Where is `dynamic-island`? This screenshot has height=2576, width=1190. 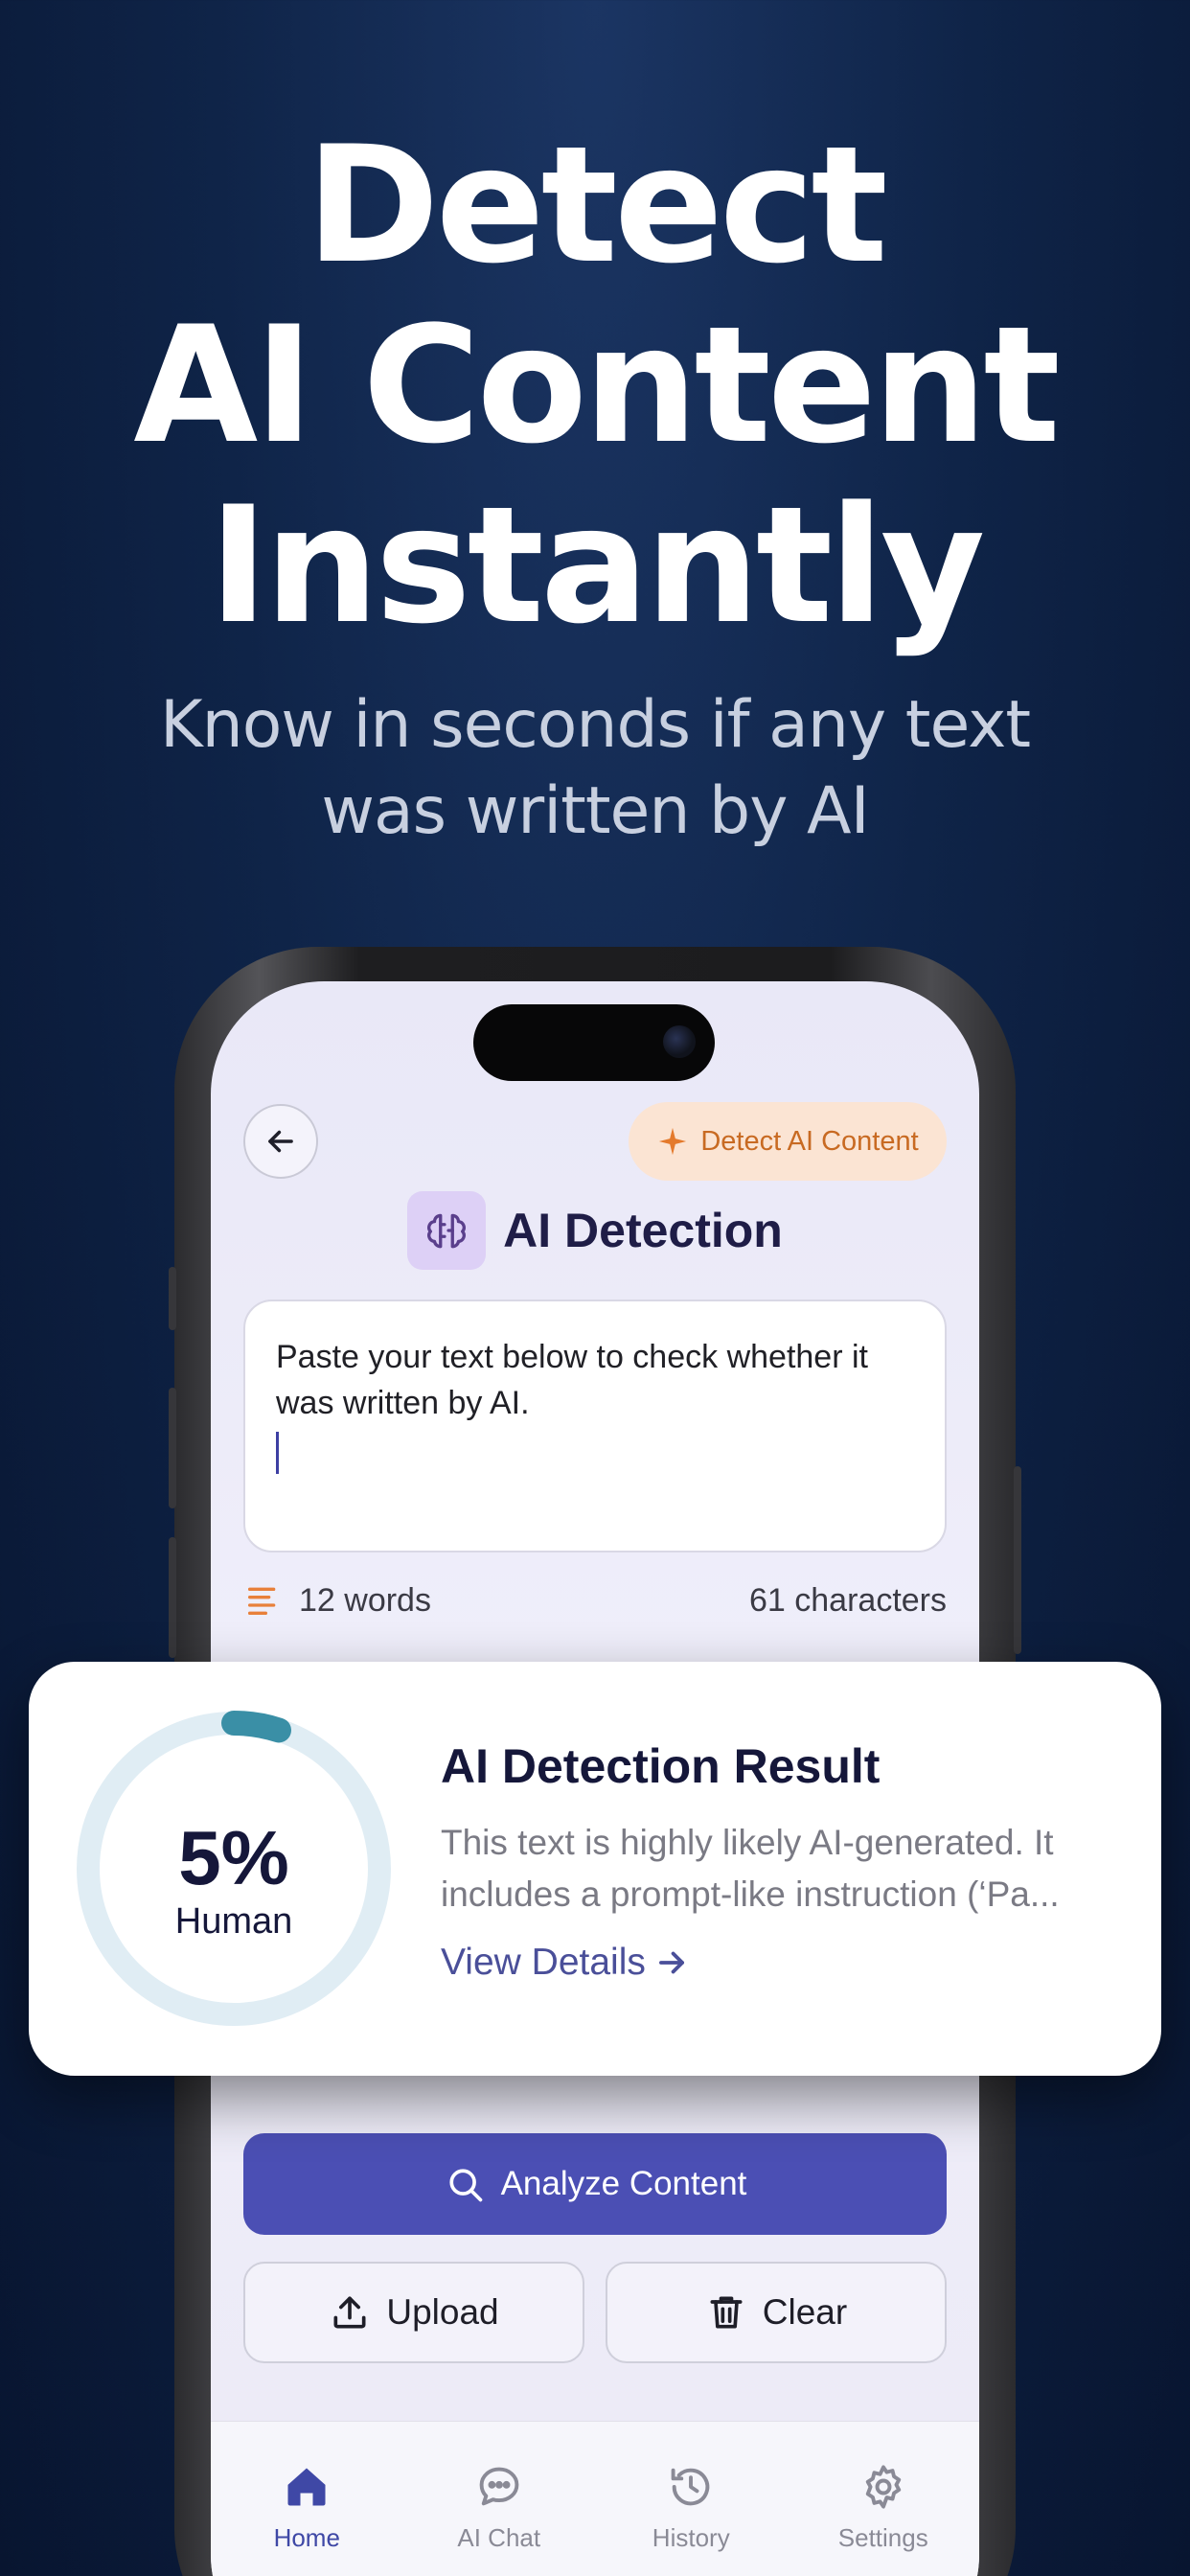 dynamic-island is located at coordinates (594, 1042).